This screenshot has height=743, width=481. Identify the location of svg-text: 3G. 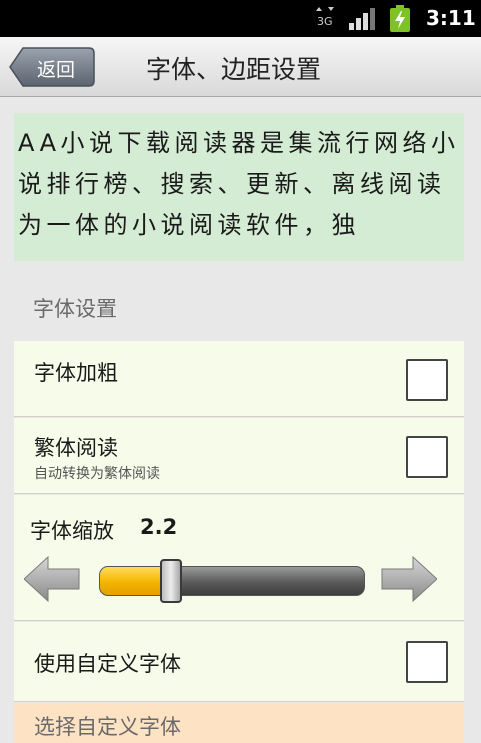
(325, 21).